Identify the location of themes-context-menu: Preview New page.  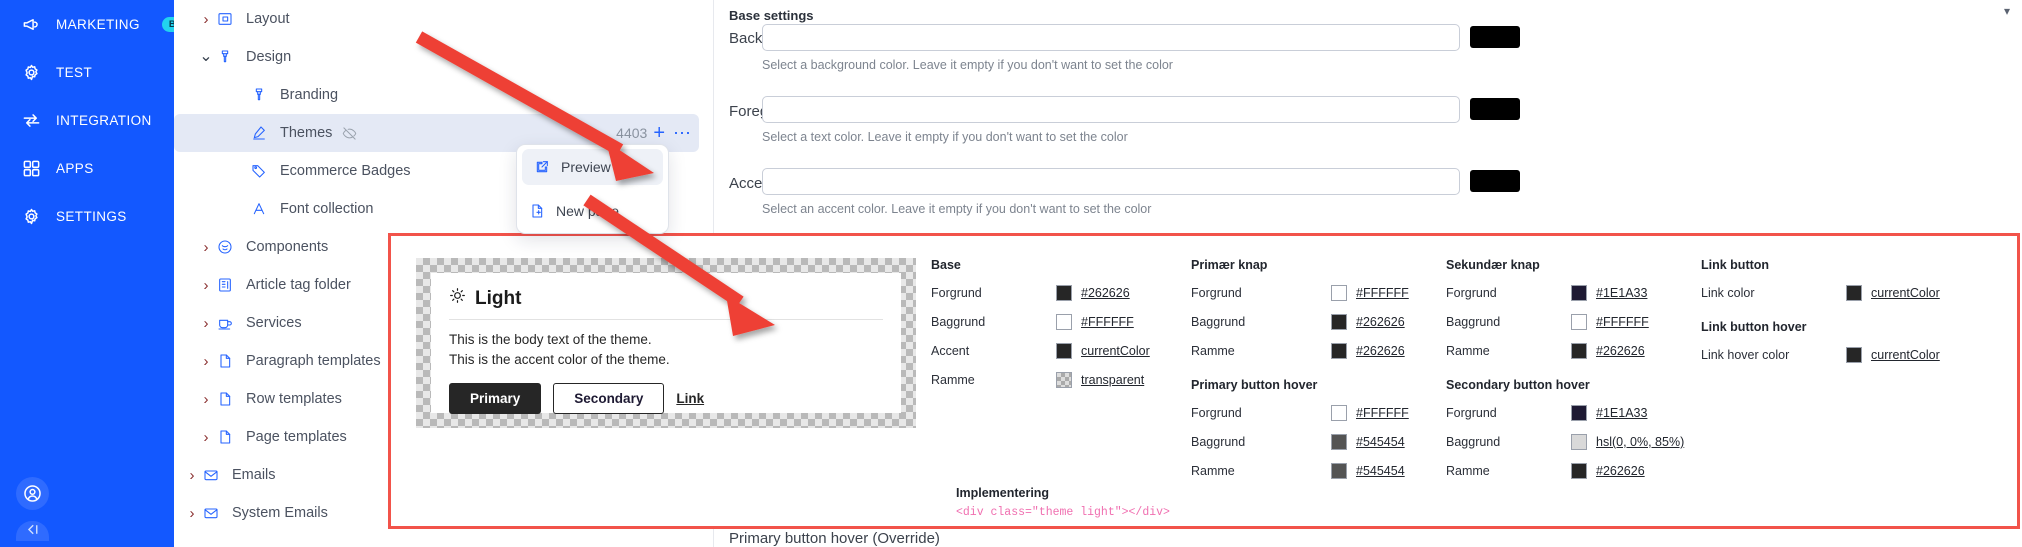
(592, 189).